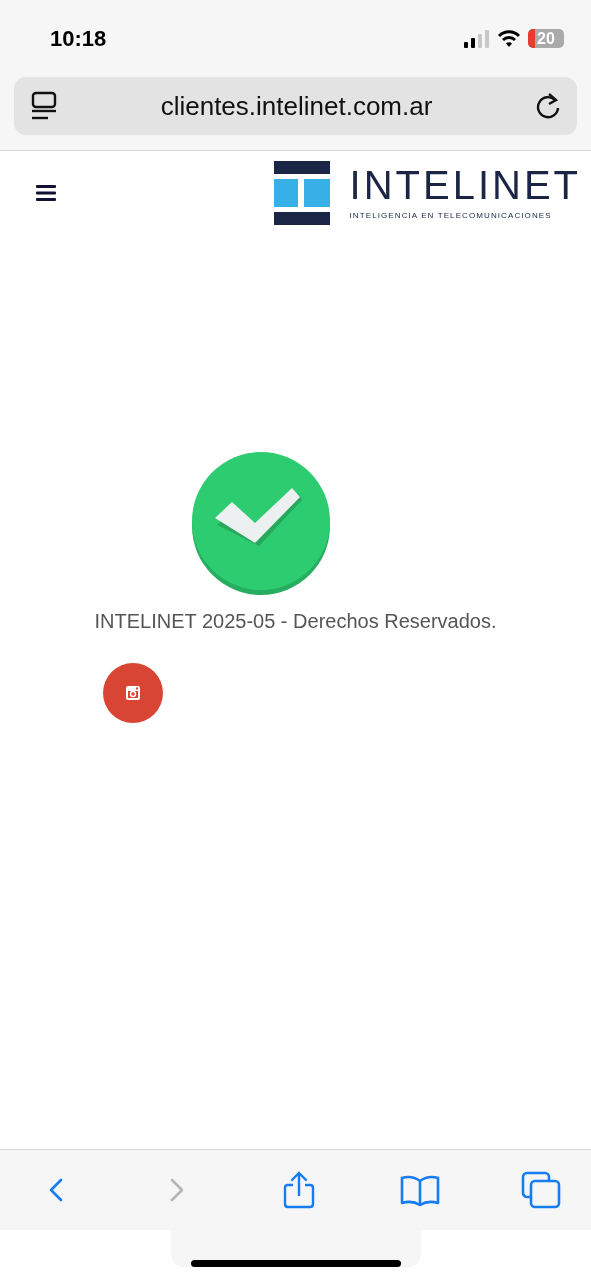  What do you see at coordinates (541, 1190) in the screenshot?
I see `tabs-icon` at bounding box center [541, 1190].